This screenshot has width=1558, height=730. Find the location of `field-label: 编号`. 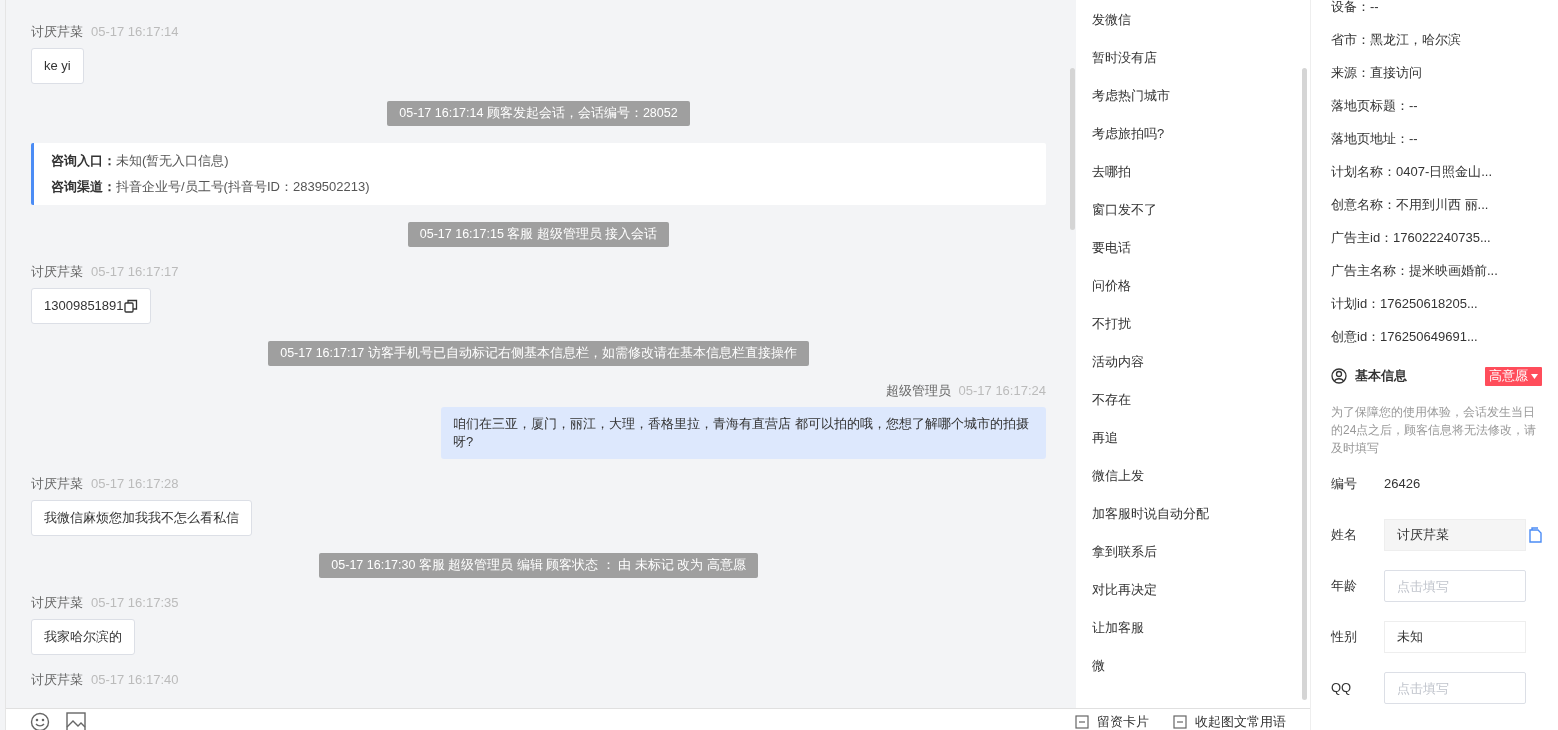

field-label: 编号 is located at coordinates (1344, 484).